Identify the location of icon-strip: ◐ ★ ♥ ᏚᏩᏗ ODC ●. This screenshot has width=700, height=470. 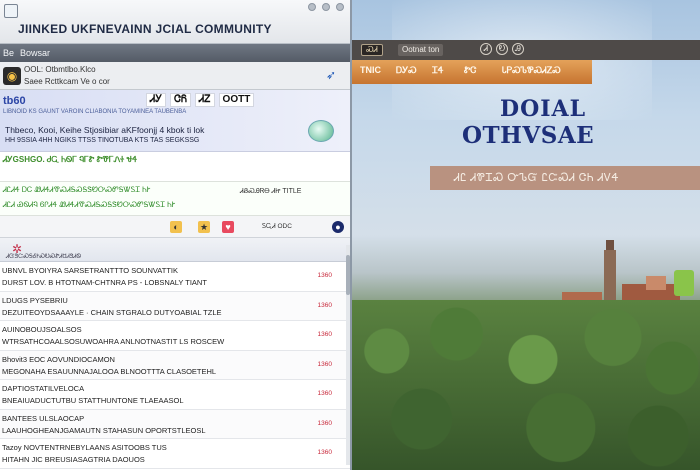
(175, 227).